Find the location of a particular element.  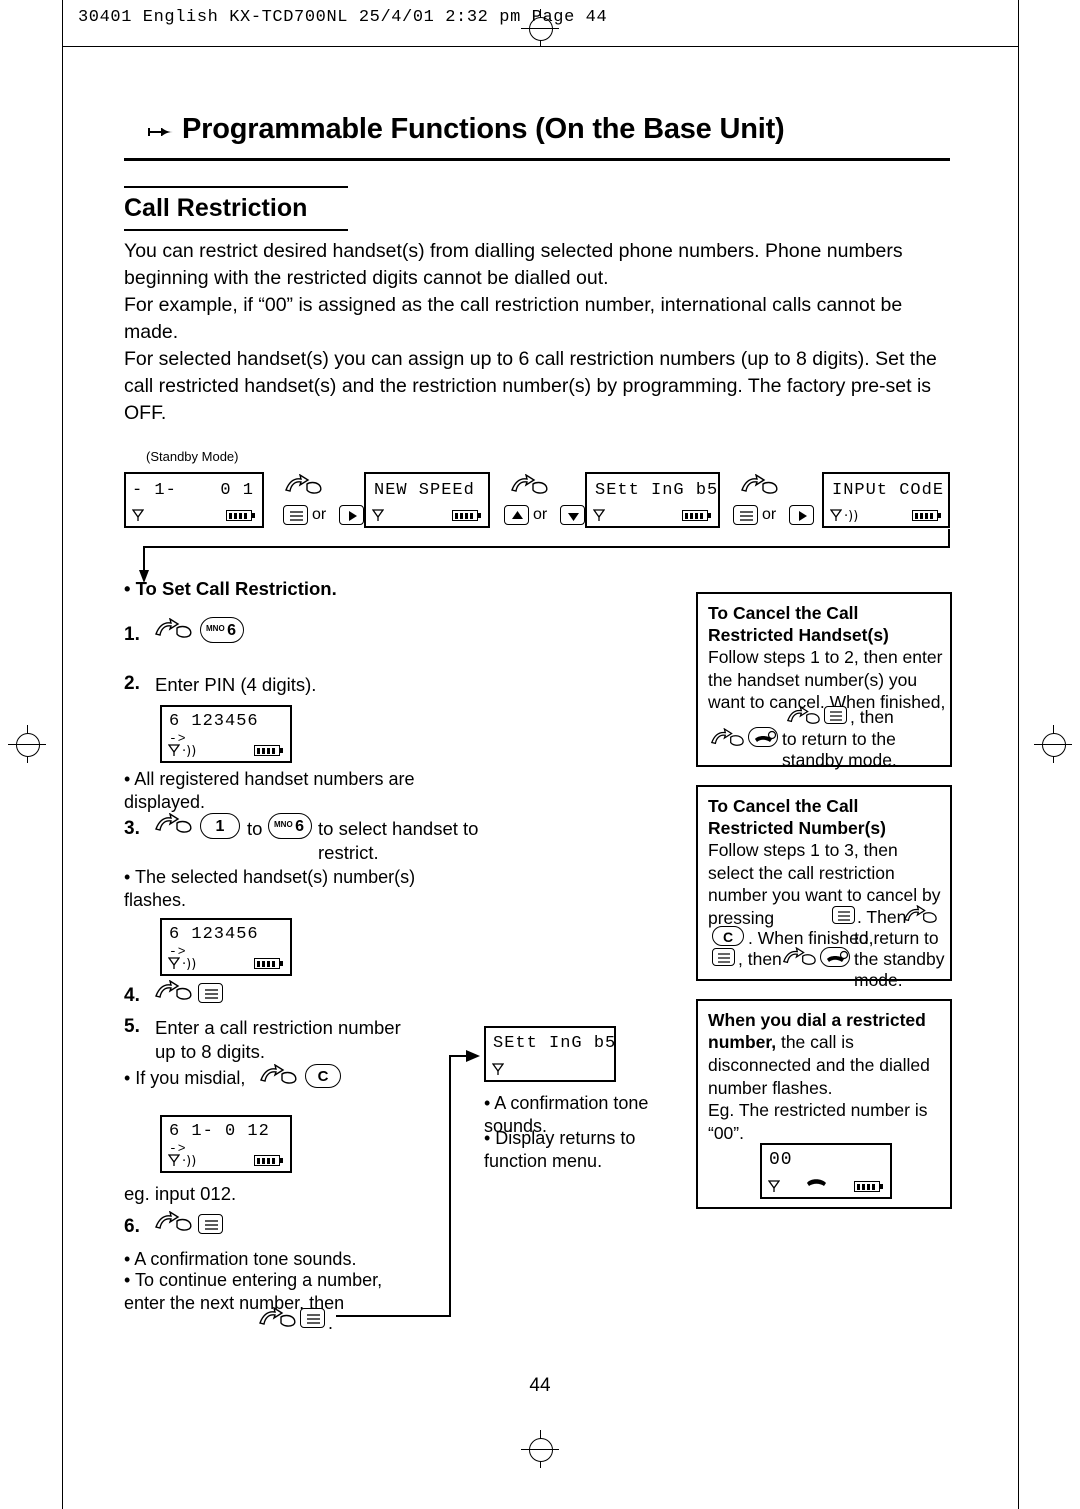

sidebox2-body-d: , then is located at coordinates (760, 959).